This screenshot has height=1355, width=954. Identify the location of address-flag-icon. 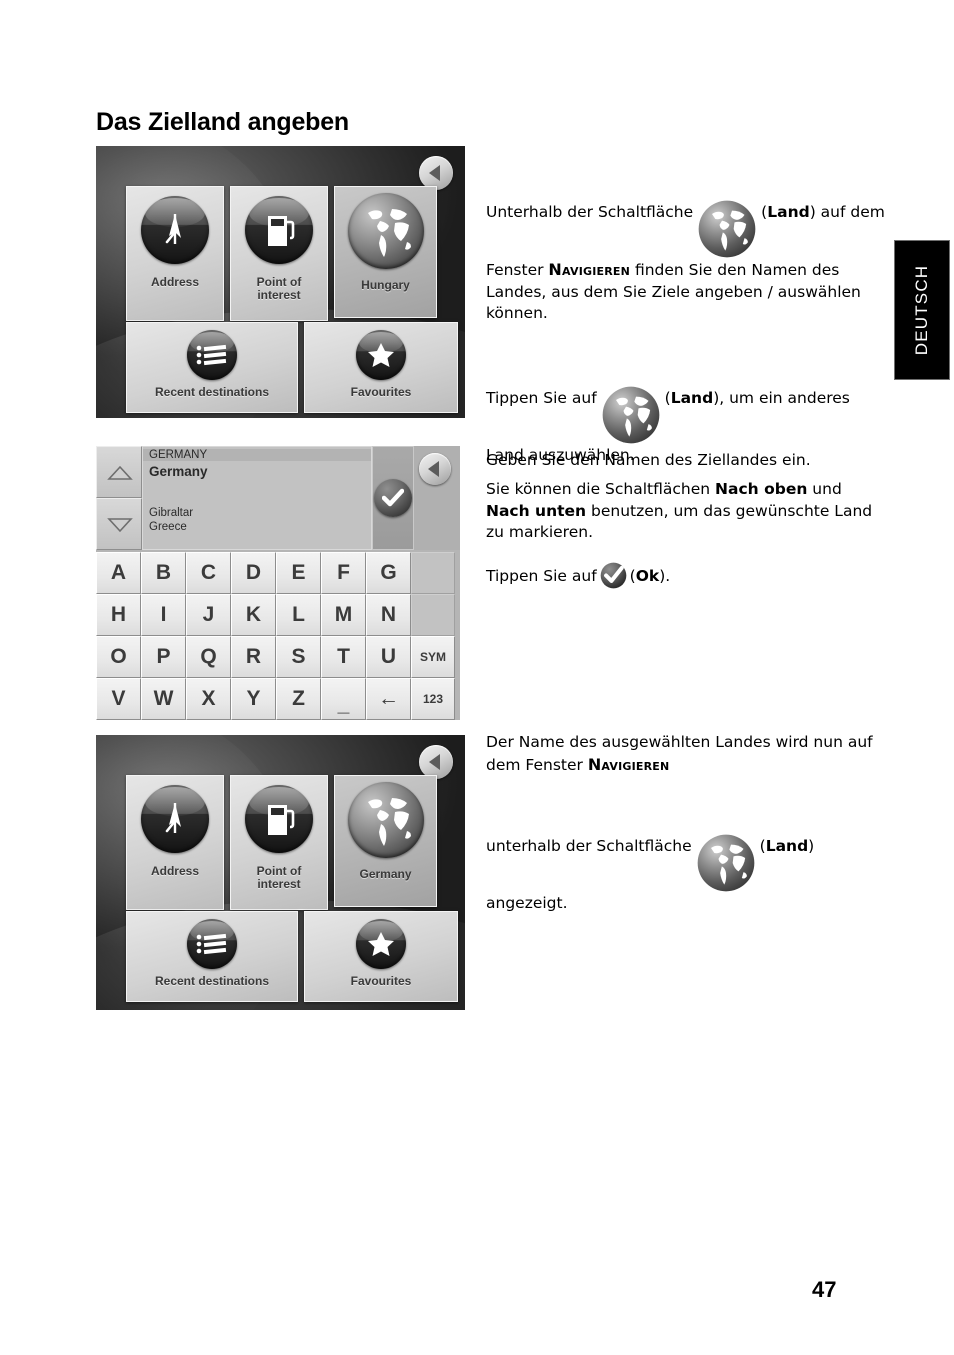
(175, 230).